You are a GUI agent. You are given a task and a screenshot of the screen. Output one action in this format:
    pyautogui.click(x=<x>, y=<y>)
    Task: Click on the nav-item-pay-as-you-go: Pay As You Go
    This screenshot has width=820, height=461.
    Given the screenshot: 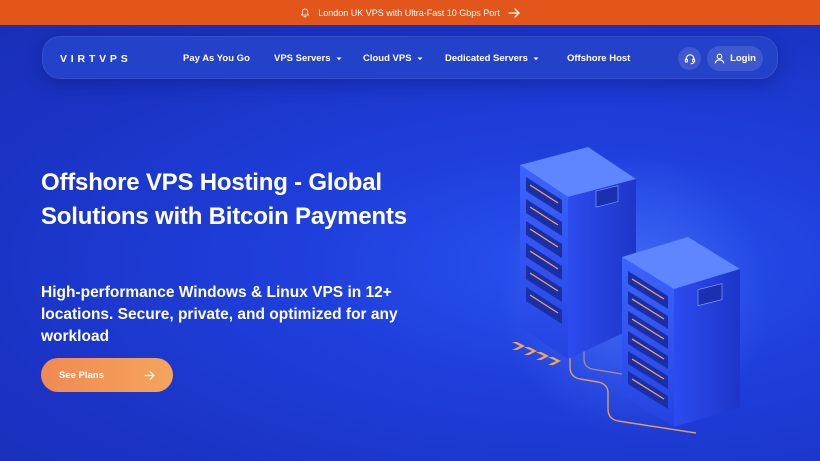 What is the action you would take?
    pyautogui.click(x=216, y=58)
    